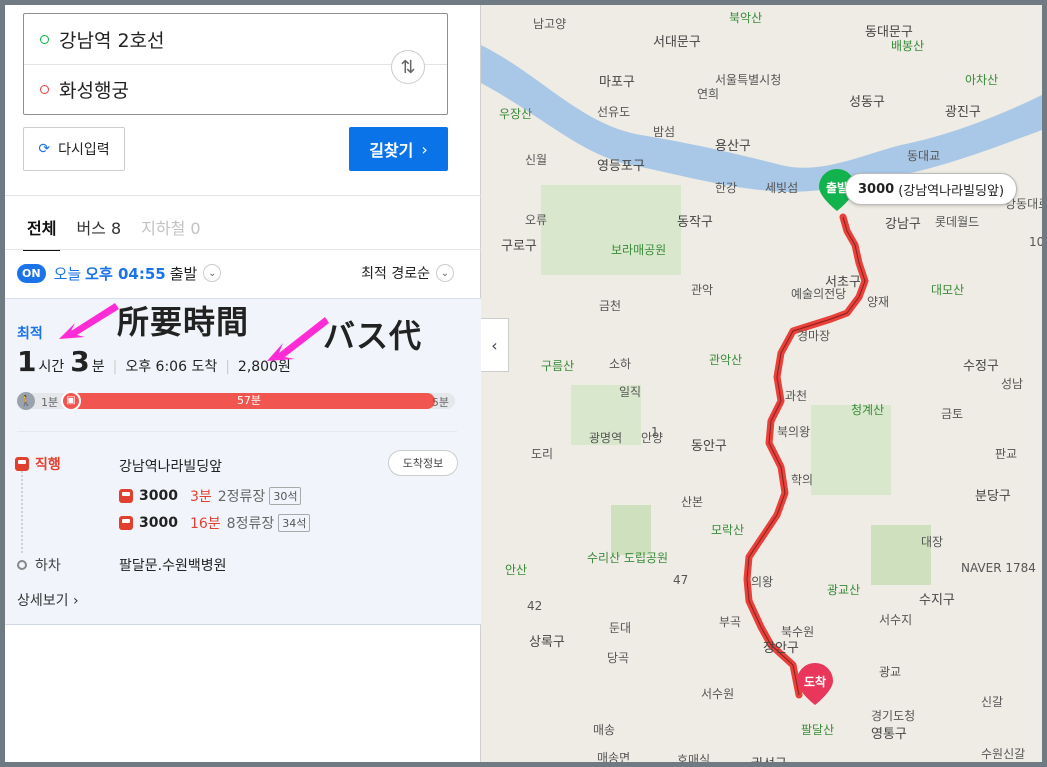  What do you see at coordinates (48, 566) in the screenshot?
I see `alight-label: 하차` at bounding box center [48, 566].